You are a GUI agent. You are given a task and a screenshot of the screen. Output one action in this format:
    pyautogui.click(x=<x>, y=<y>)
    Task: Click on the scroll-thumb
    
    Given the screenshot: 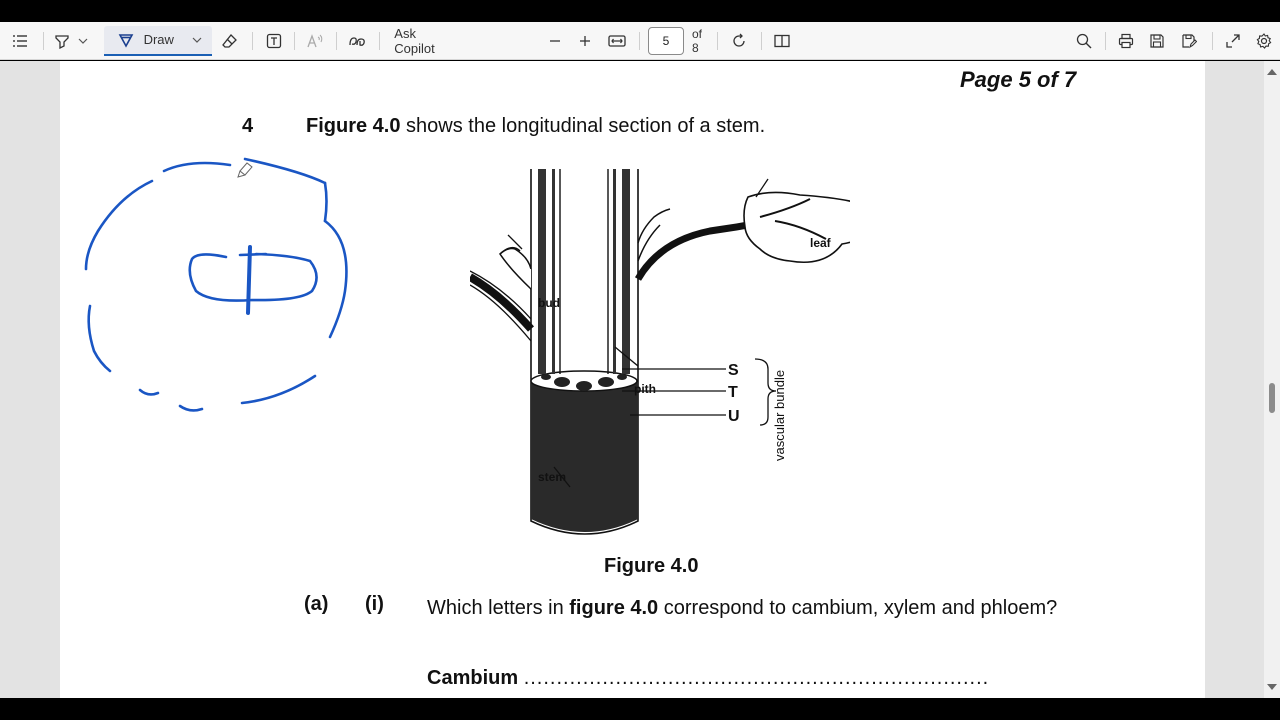 What is the action you would take?
    pyautogui.click(x=1272, y=398)
    